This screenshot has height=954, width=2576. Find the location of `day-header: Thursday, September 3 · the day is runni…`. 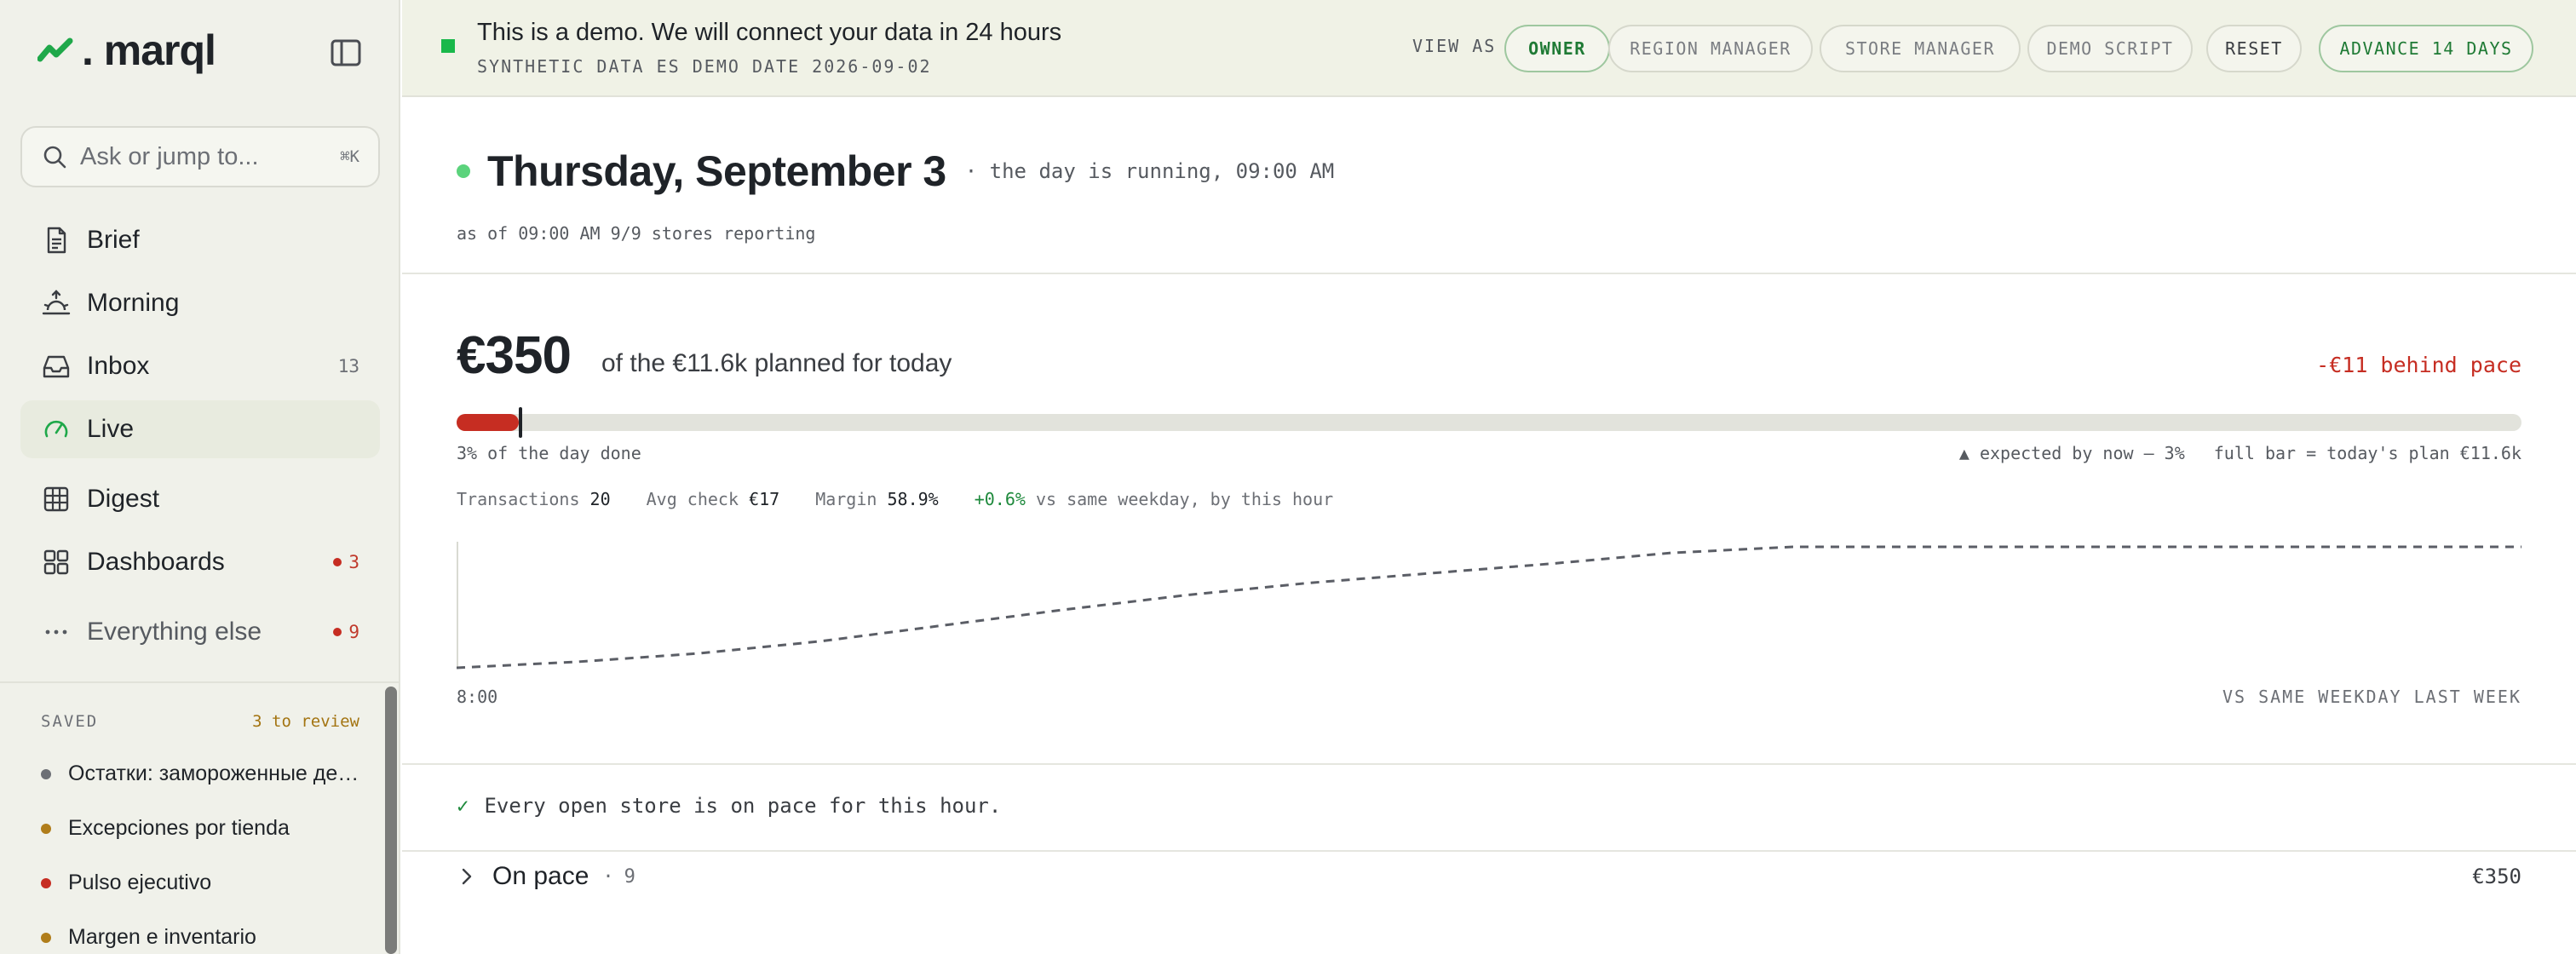

day-header: Thursday, September 3 · the day is runni… is located at coordinates (896, 171).